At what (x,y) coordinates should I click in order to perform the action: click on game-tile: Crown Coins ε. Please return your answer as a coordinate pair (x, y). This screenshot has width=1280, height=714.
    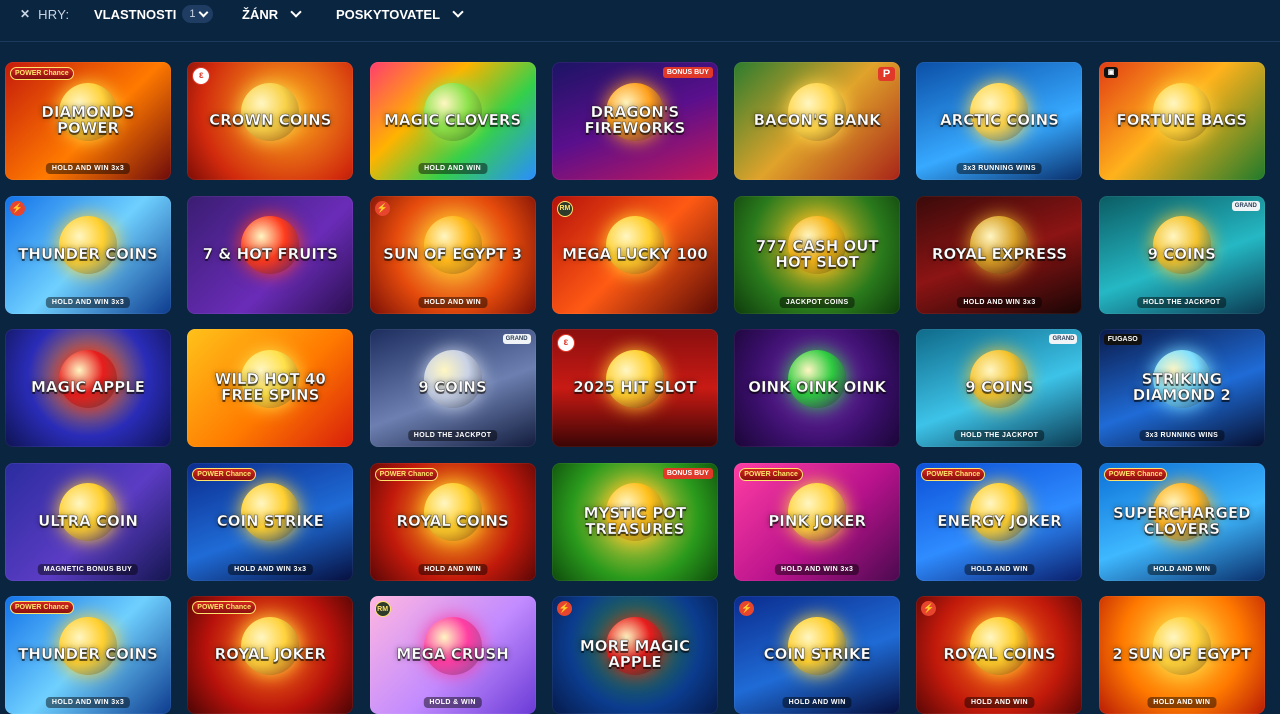
    Looking at the image, I should click on (270, 121).